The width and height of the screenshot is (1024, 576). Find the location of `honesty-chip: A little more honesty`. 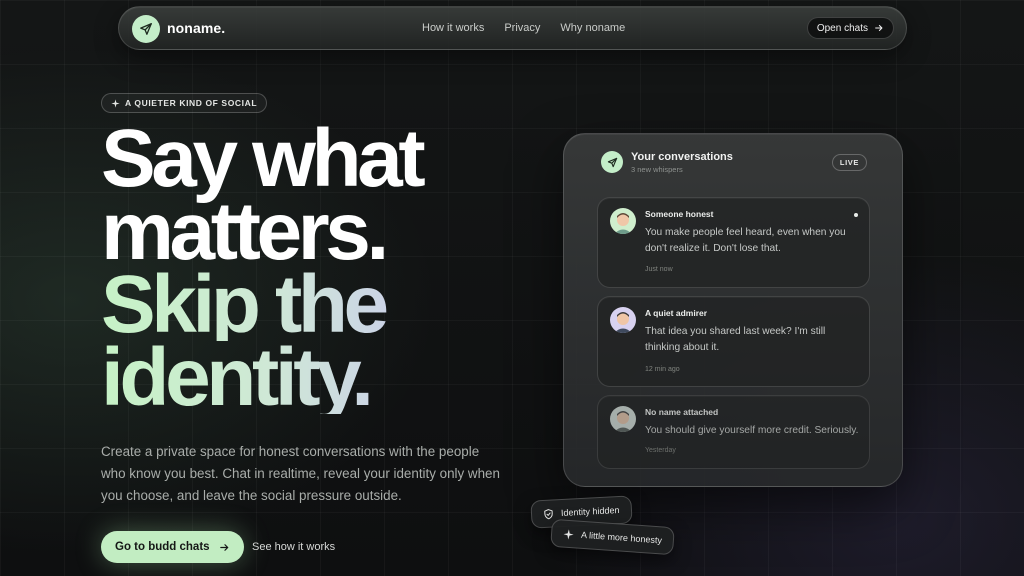

honesty-chip: A little more honesty is located at coordinates (612, 537).